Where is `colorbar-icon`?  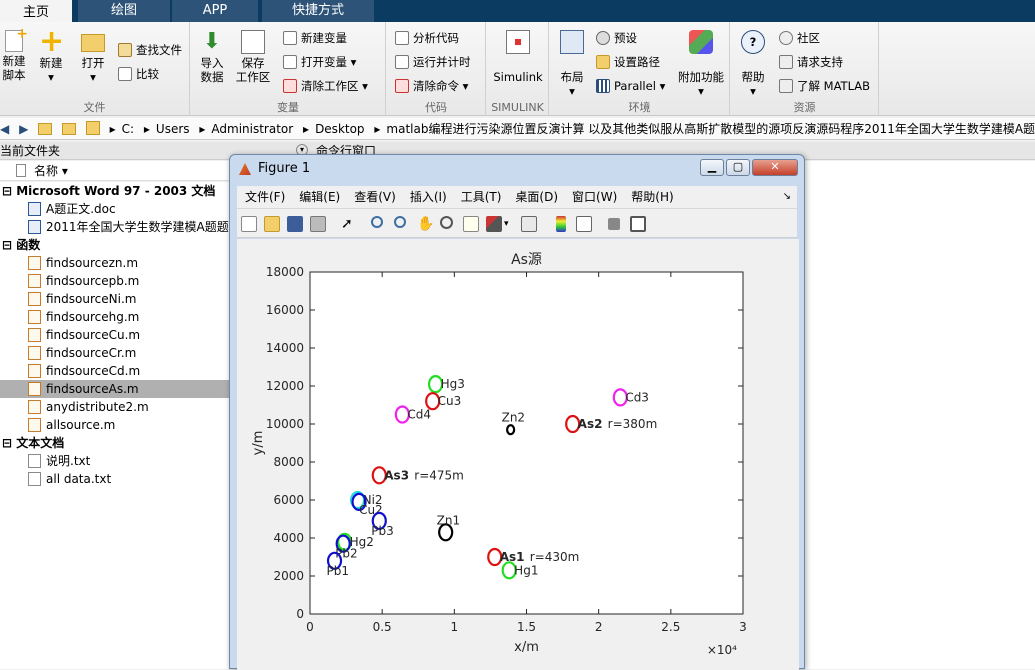
colorbar-icon is located at coordinates (561, 224).